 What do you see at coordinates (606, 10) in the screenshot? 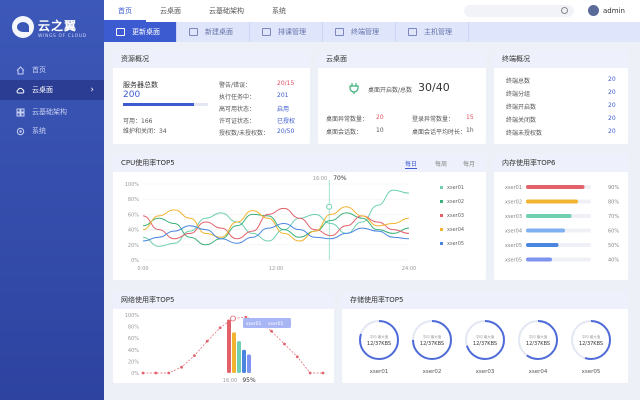
I see `user-menu: admin` at bounding box center [606, 10].